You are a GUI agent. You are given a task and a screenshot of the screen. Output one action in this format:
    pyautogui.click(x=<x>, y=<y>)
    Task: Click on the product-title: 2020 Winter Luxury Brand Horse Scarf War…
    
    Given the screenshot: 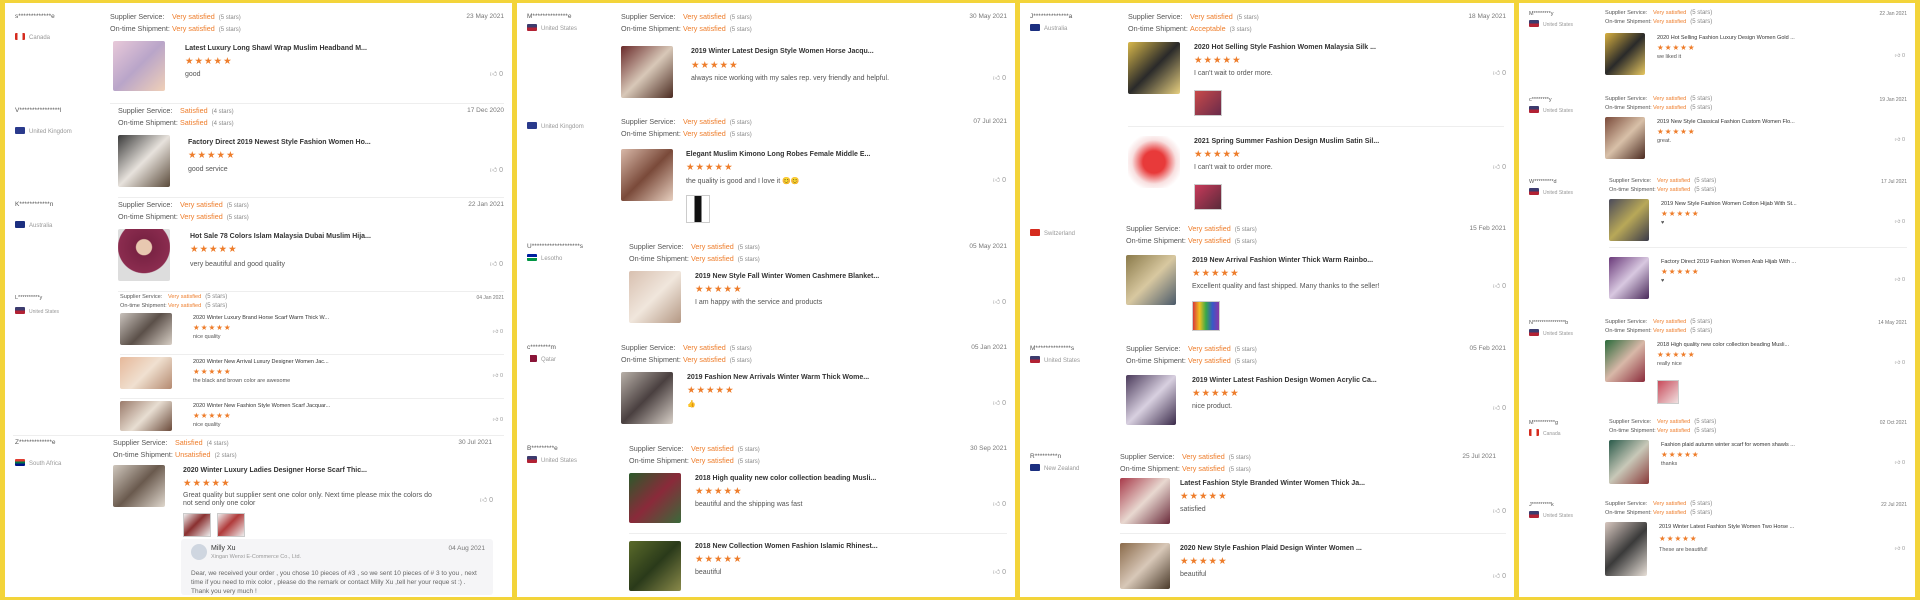 What is the action you would take?
    pyautogui.click(x=261, y=318)
    